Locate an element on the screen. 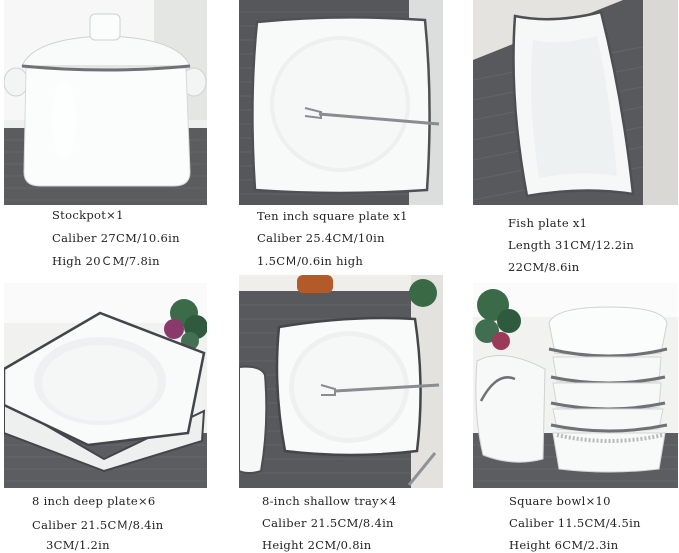 The height and width of the screenshot is (553, 679). stockpot-caption-line-2: Caliber 27CM/10.6in is located at coordinates (116, 238).